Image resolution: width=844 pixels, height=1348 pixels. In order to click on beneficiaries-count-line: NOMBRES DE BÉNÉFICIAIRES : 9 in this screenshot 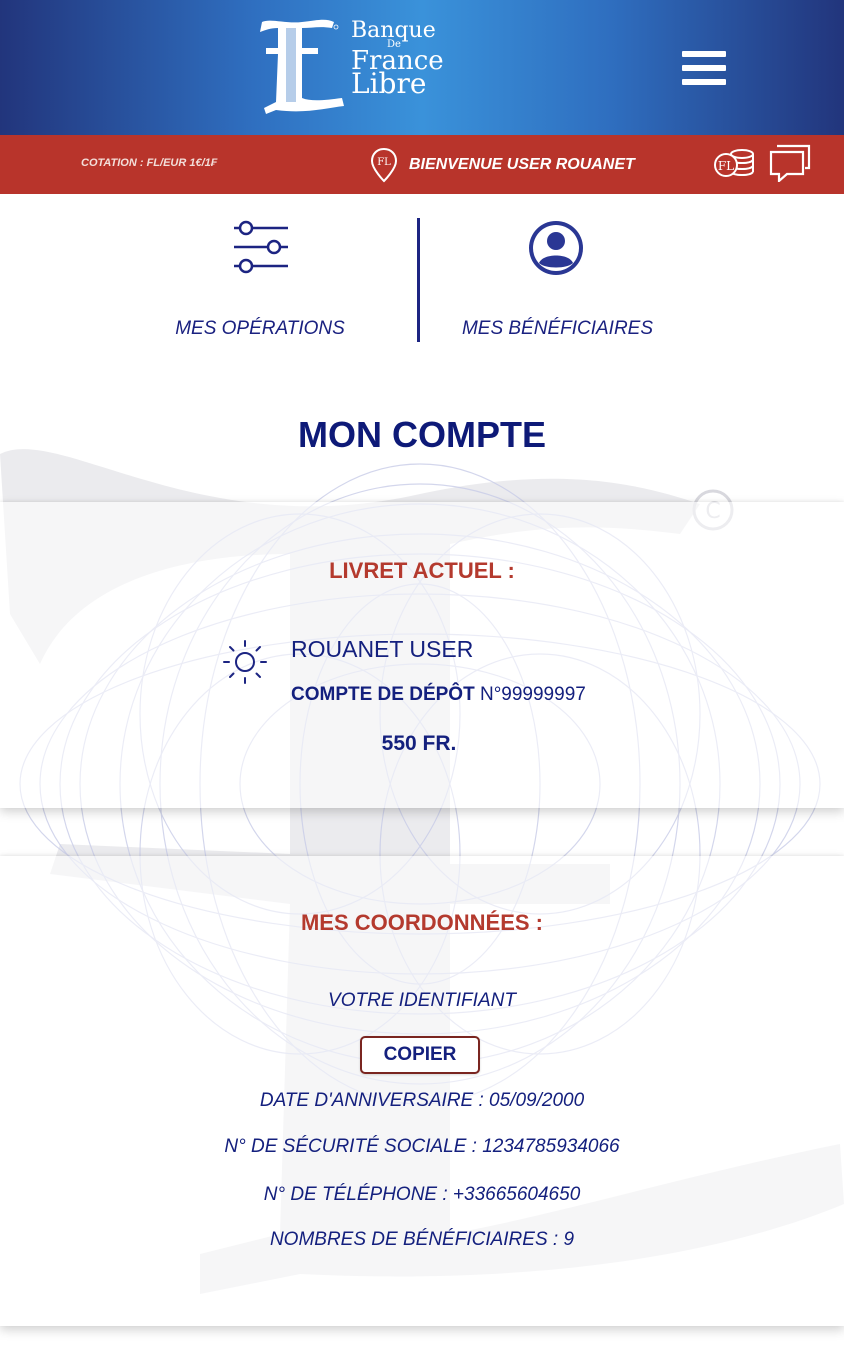, I will do `click(422, 1239)`.